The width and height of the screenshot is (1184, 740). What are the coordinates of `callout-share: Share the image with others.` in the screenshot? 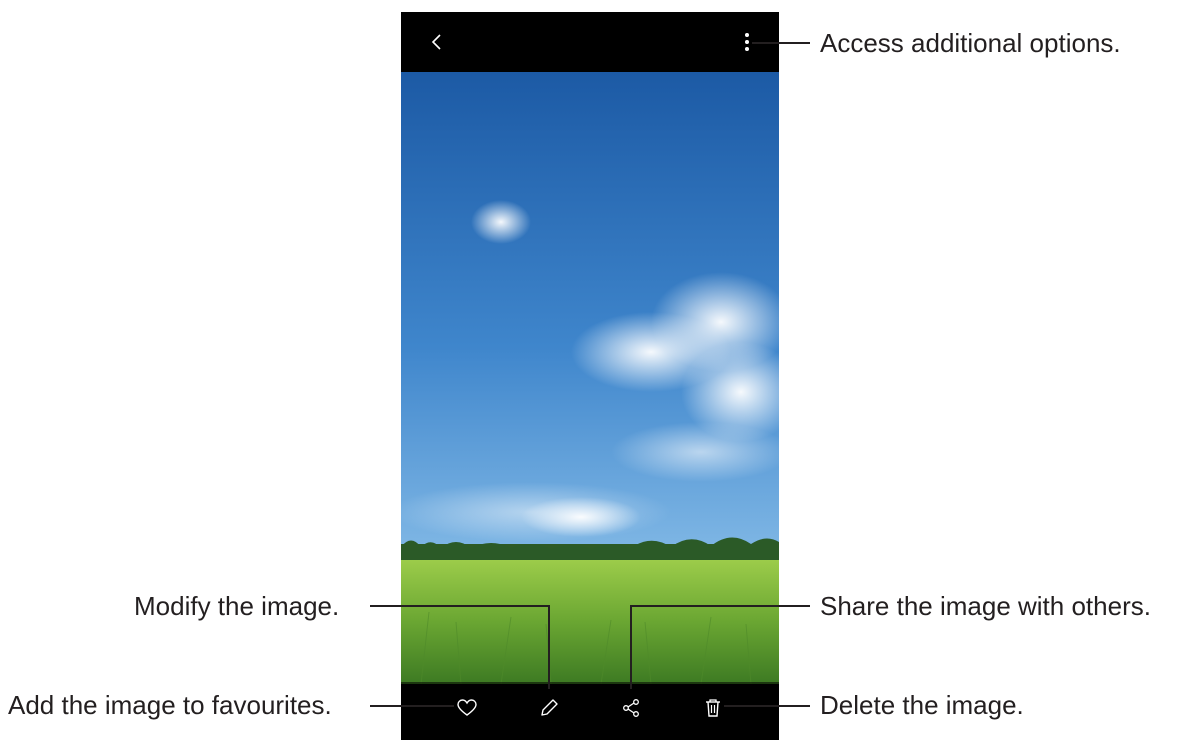 It's located at (985, 606).